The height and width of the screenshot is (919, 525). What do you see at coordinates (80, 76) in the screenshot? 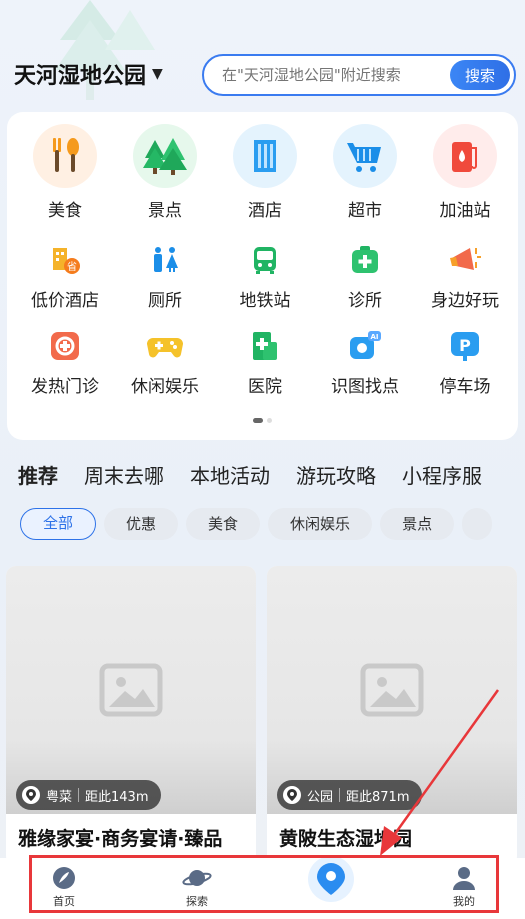
I see `location-name: 天河湿地公园` at bounding box center [80, 76].